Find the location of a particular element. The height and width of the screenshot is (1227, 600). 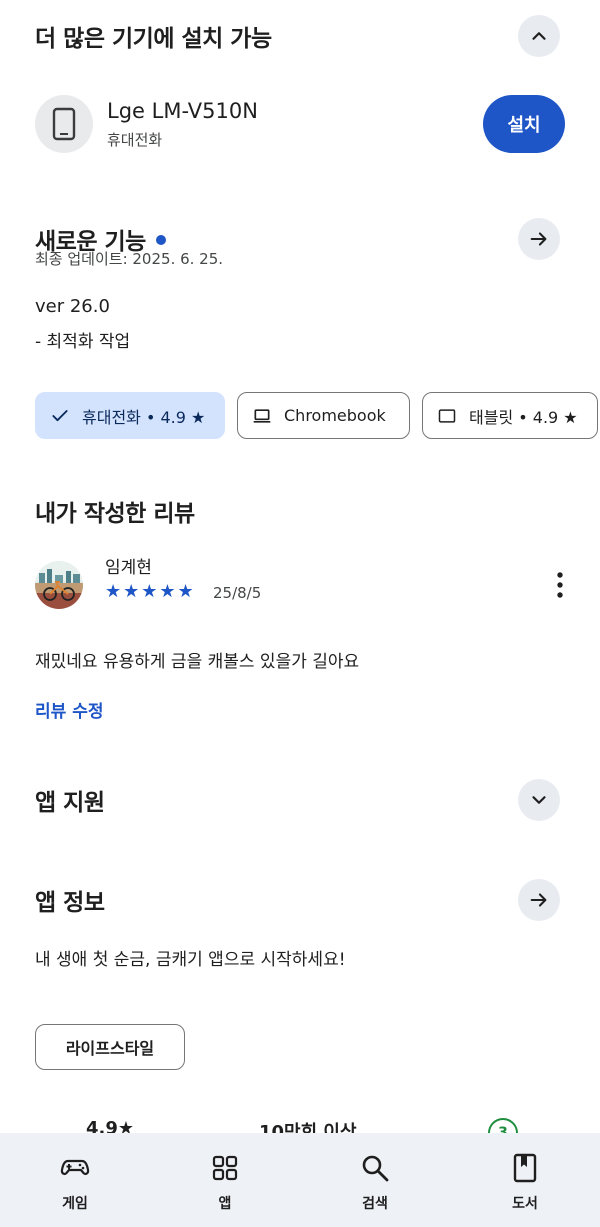

chip-chromebook: Chromebook is located at coordinates (323, 415).